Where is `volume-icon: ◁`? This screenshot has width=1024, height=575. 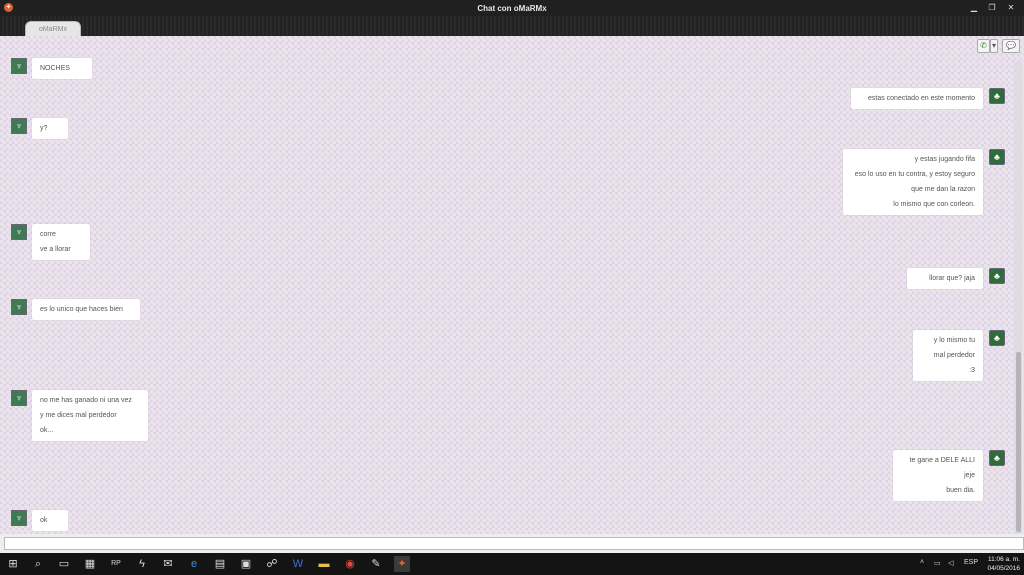 volume-icon: ◁ is located at coordinates (950, 563).